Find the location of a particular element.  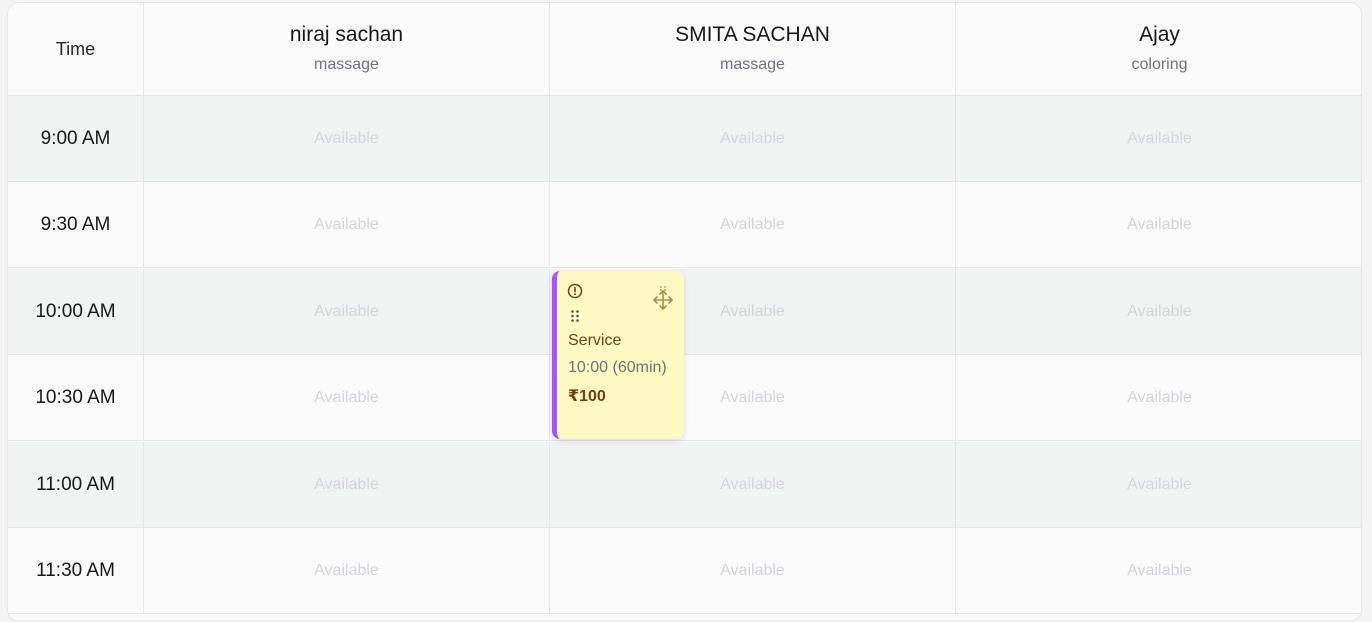

time-label: 11:00 AM is located at coordinates (76, 484).